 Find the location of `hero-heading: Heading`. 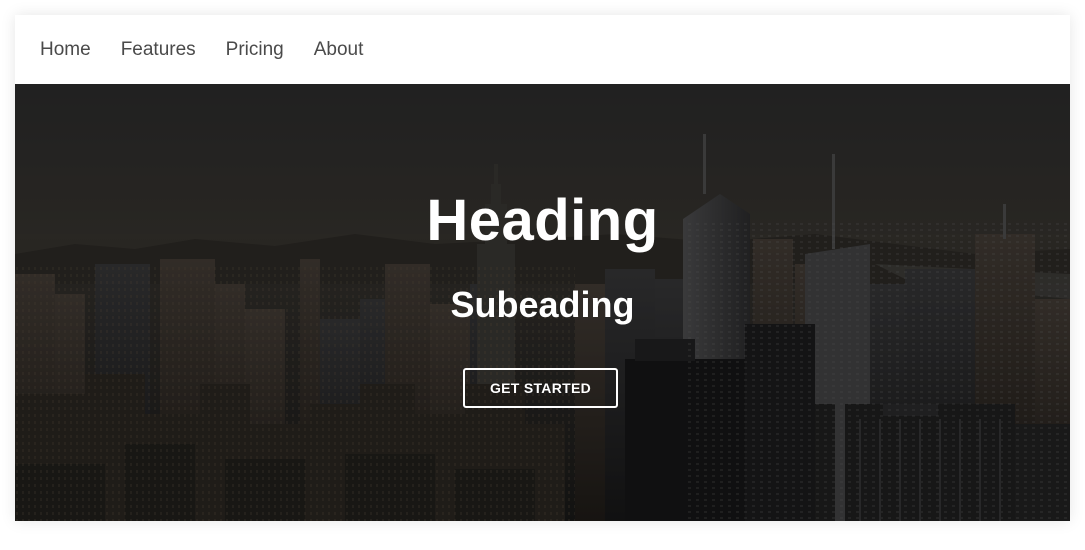

hero-heading: Heading is located at coordinates (542, 220).